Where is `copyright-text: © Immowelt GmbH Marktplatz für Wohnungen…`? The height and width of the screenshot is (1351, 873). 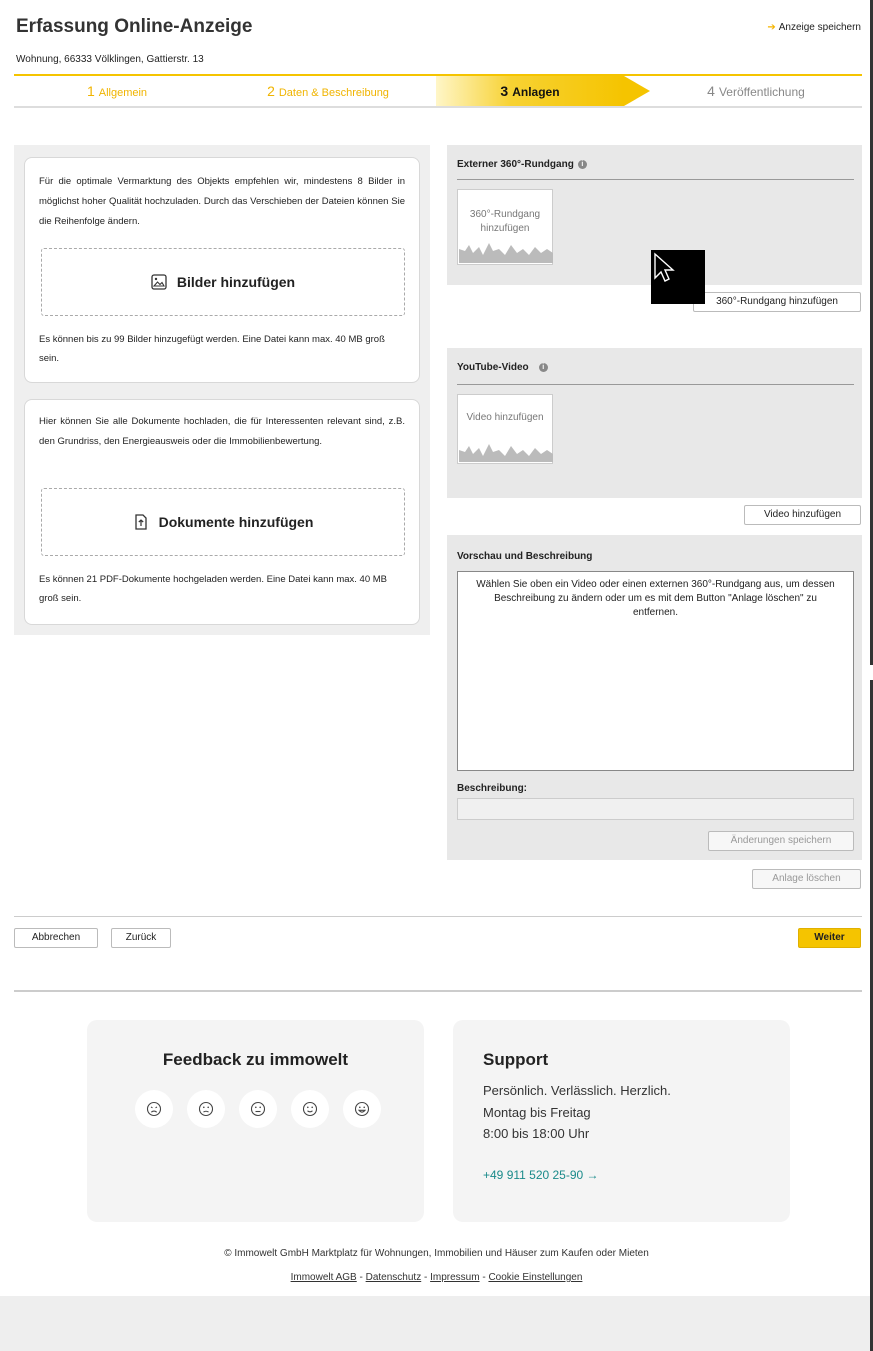 copyright-text: © Immowelt GmbH Marktplatz für Wohnungen… is located at coordinates (436, 1253).